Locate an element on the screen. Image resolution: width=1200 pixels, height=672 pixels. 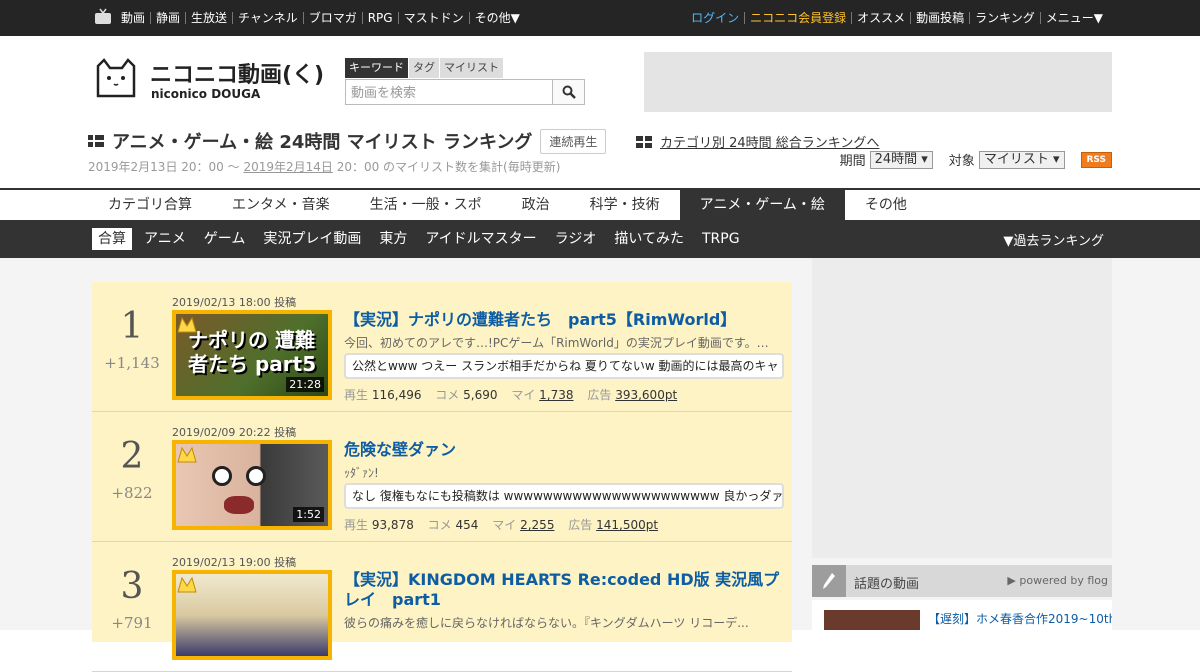
nav-recommend: オススメ is located at coordinates (880, 18).